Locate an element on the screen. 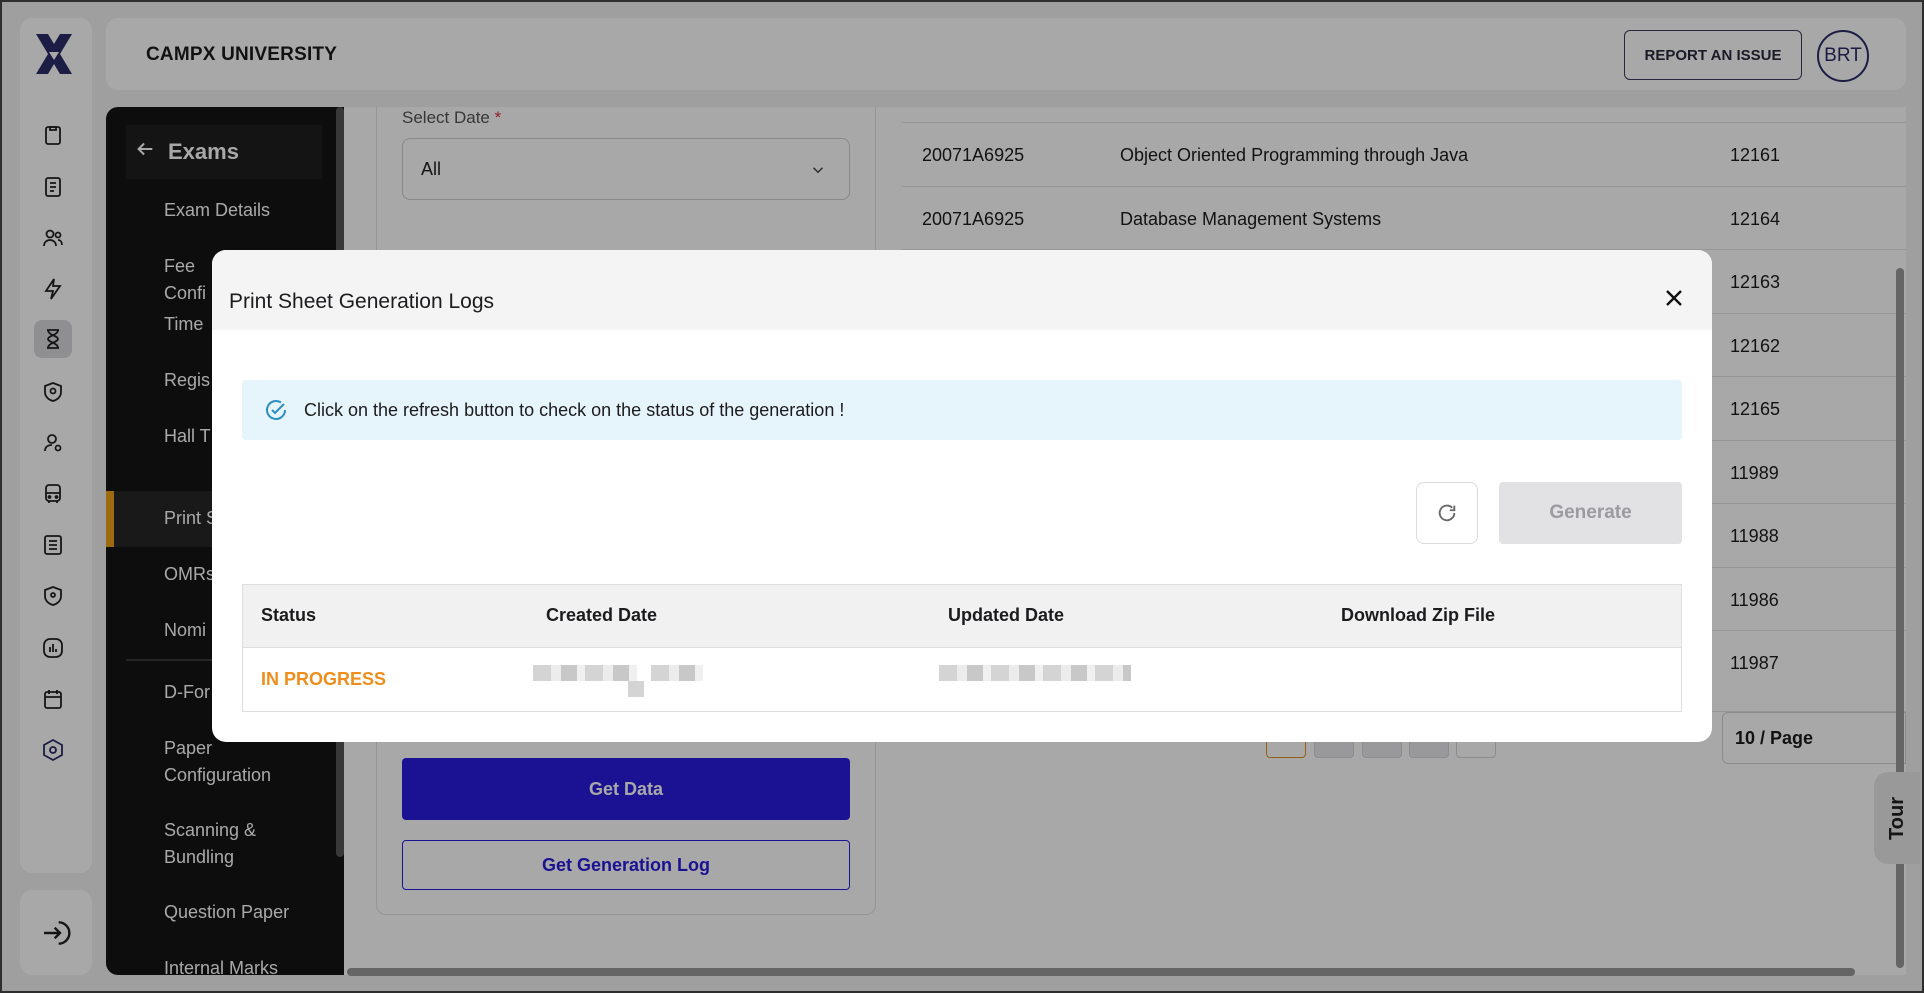  column-header-created-date: Created Date is located at coordinates (602, 615).